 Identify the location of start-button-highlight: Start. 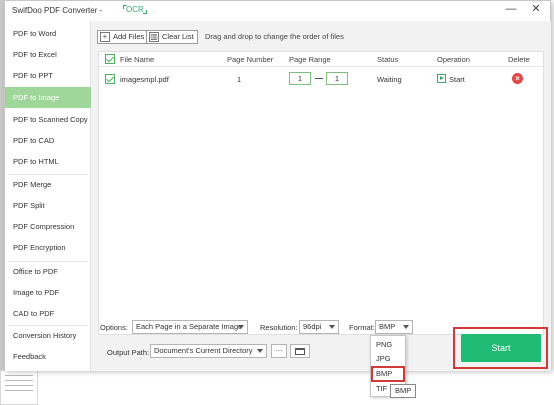
(500, 348).